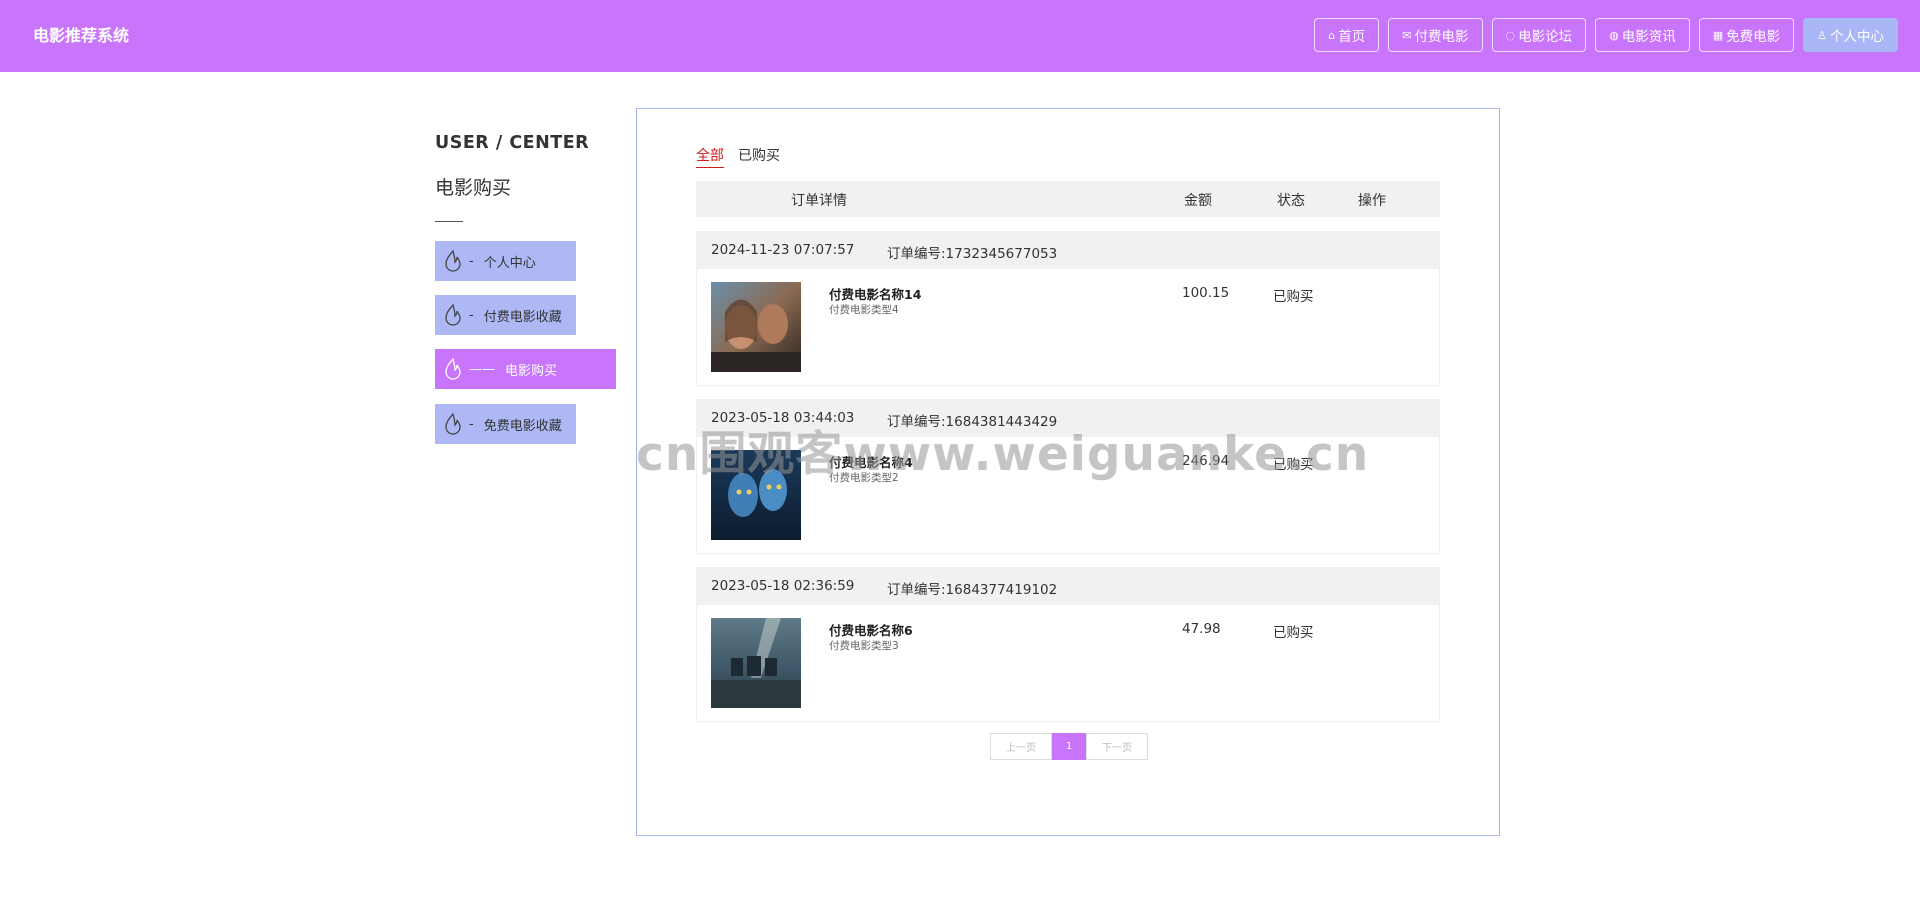 Image resolution: width=1920 pixels, height=919 pixels. I want to click on sidebar-item-user-center: - 个人中心, so click(505, 261).